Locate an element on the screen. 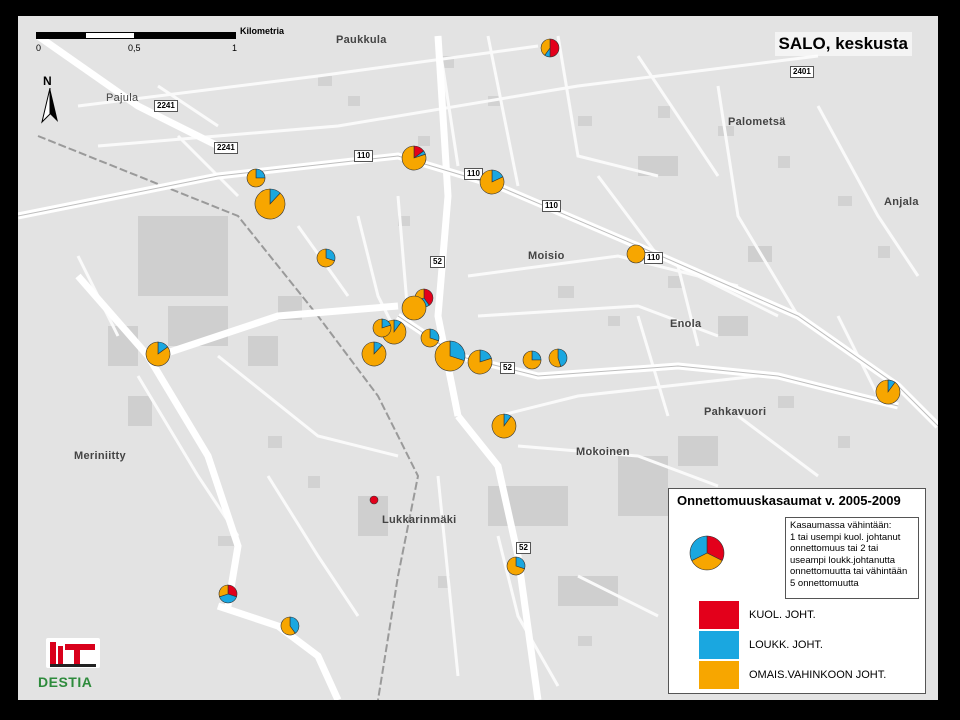  company-logo: DESTIA is located at coordinates (76, 666).